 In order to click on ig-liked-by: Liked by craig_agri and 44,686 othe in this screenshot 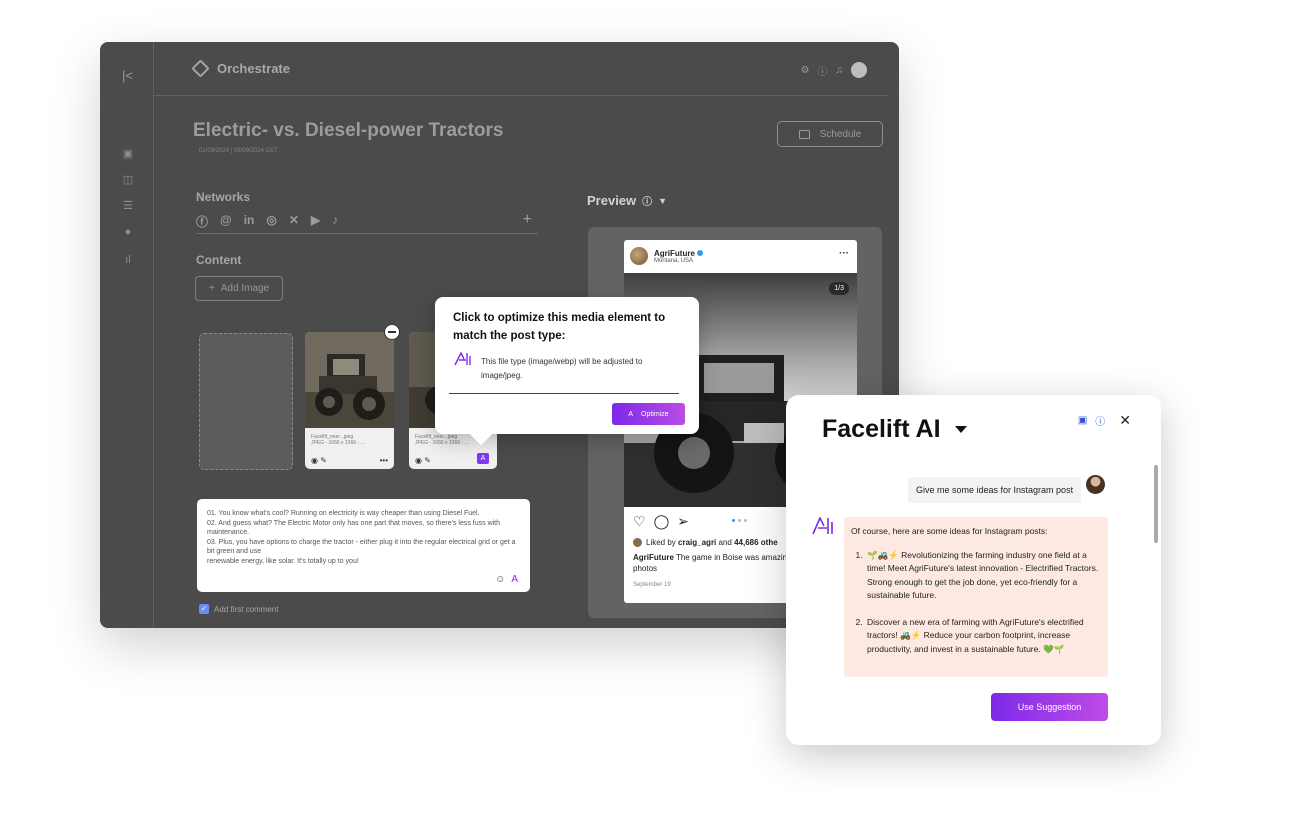, I will do `click(705, 542)`.